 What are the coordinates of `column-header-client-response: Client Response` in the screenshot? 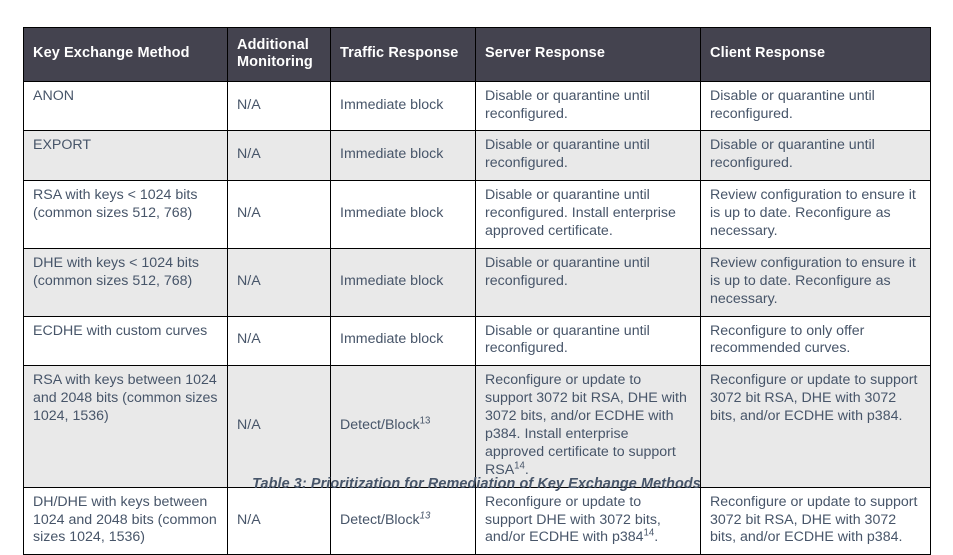 It's located at (815, 54).